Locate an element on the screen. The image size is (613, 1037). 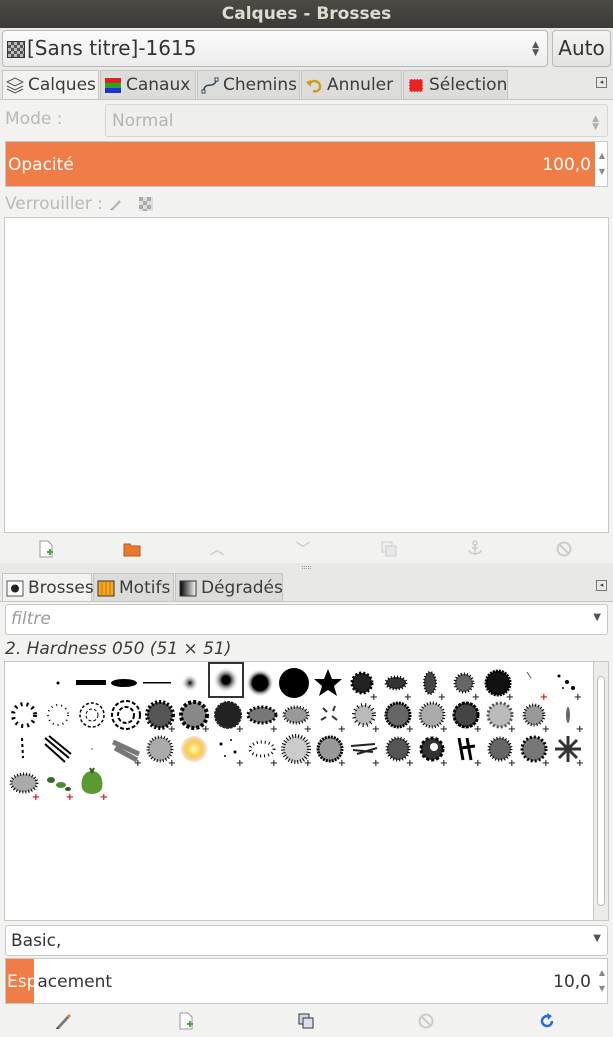
opacity-slider: Opacité 100,0 ▲ ▼ is located at coordinates (306, 164).